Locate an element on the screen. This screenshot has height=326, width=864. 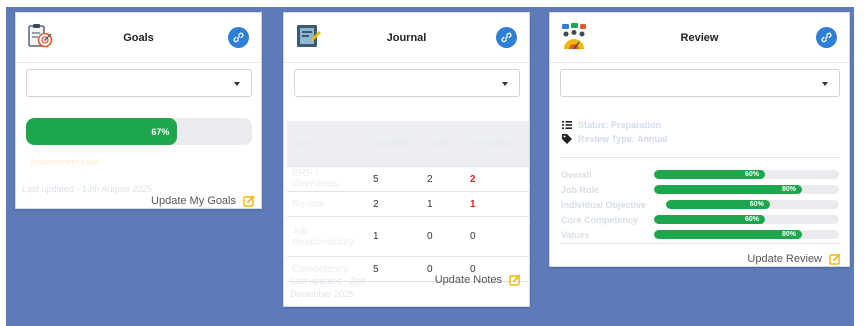
column-header: Total Notes is located at coordinates (393, 143).